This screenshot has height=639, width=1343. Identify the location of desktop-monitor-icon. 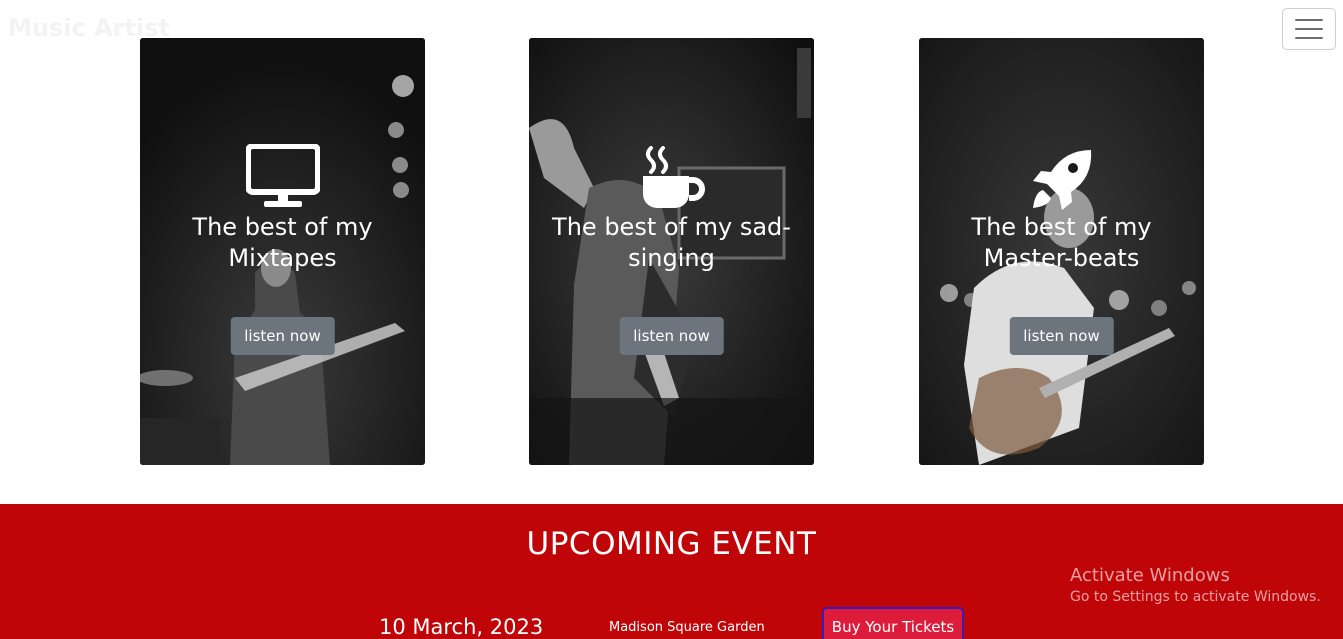
(282, 175).